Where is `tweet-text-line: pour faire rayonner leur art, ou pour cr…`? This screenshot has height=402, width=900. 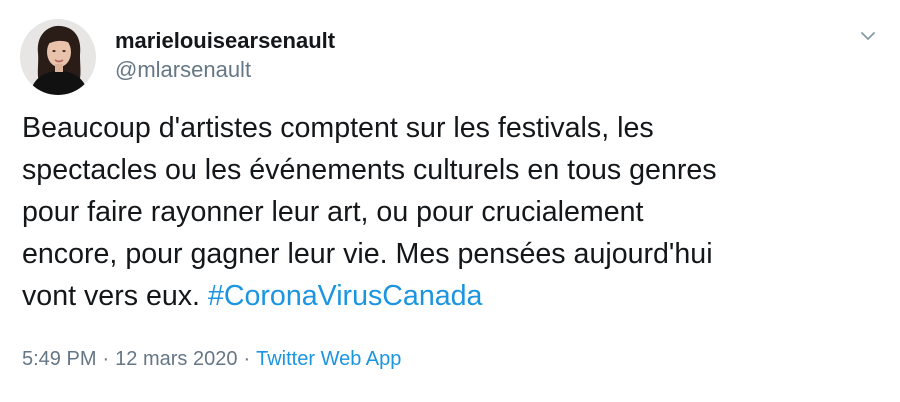 tweet-text-line: pour faire rayonner leur art, ou pour cr… is located at coordinates (333, 212).